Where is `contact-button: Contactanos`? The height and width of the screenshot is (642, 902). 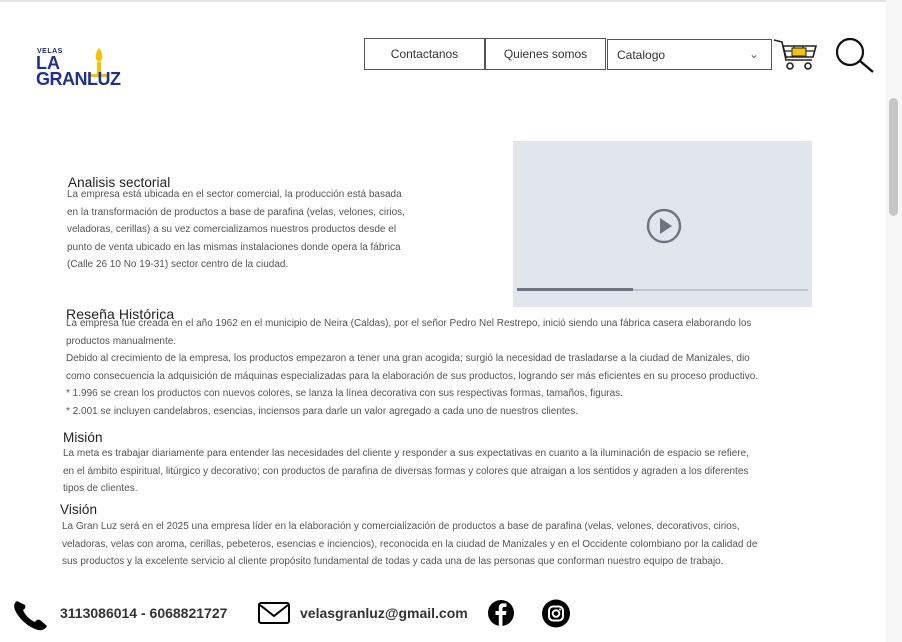
contact-button: Contactanos is located at coordinates (424, 54).